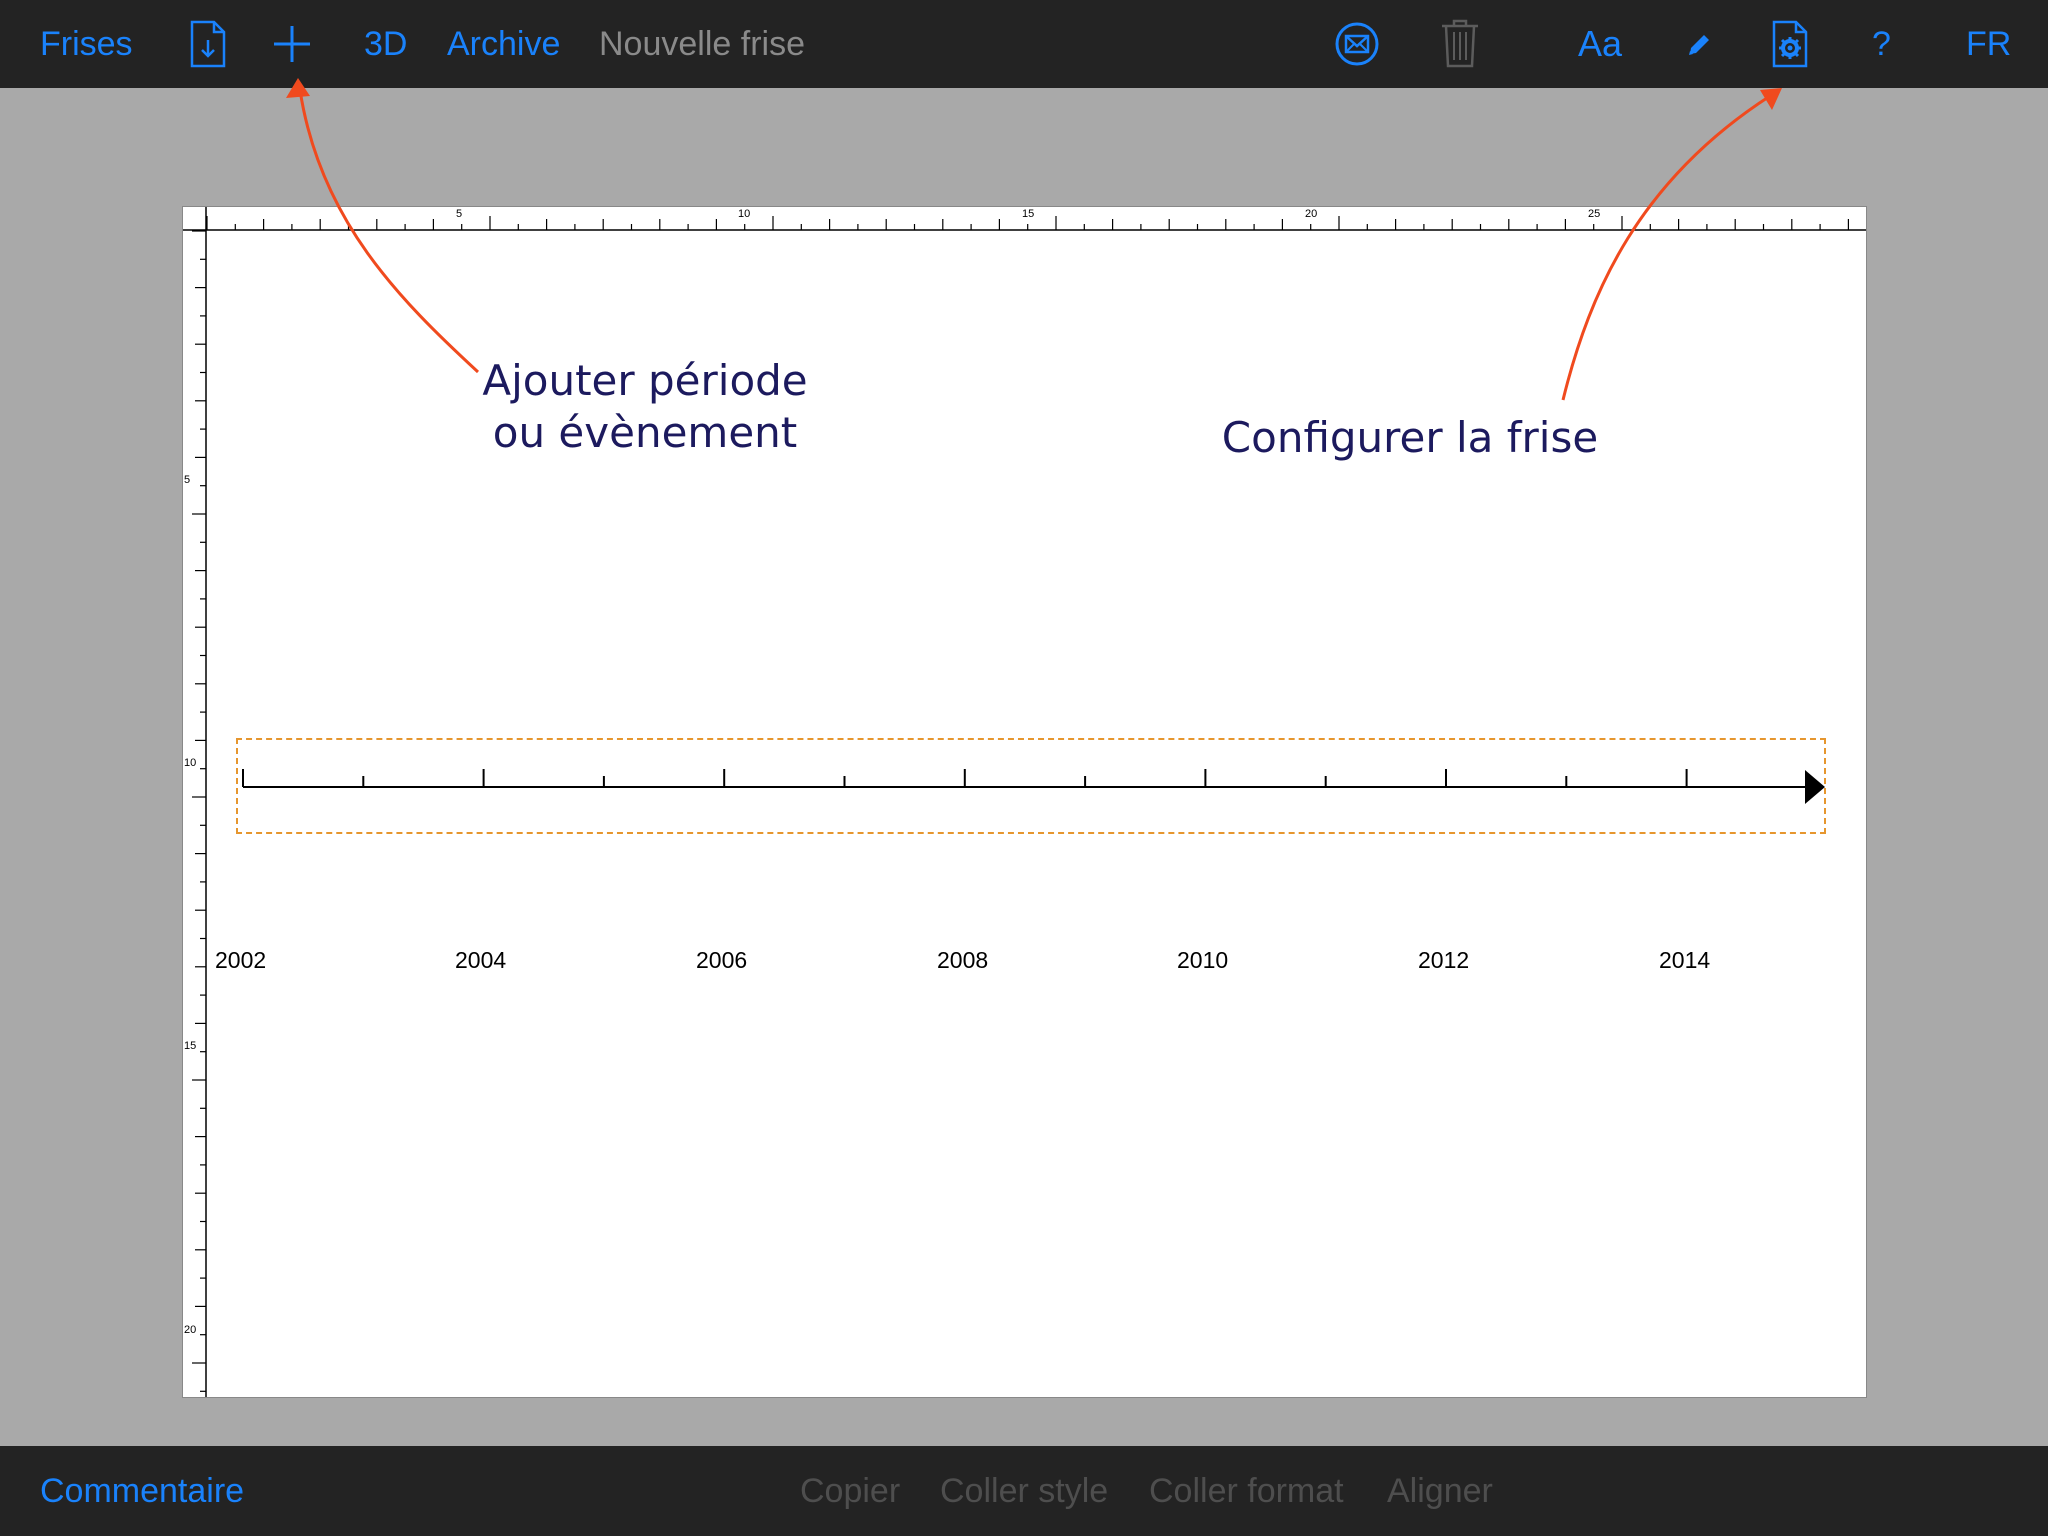 The height and width of the screenshot is (1536, 2048). Describe the element at coordinates (702, 44) in the screenshot. I see `document-title: Nouvelle frise` at that location.